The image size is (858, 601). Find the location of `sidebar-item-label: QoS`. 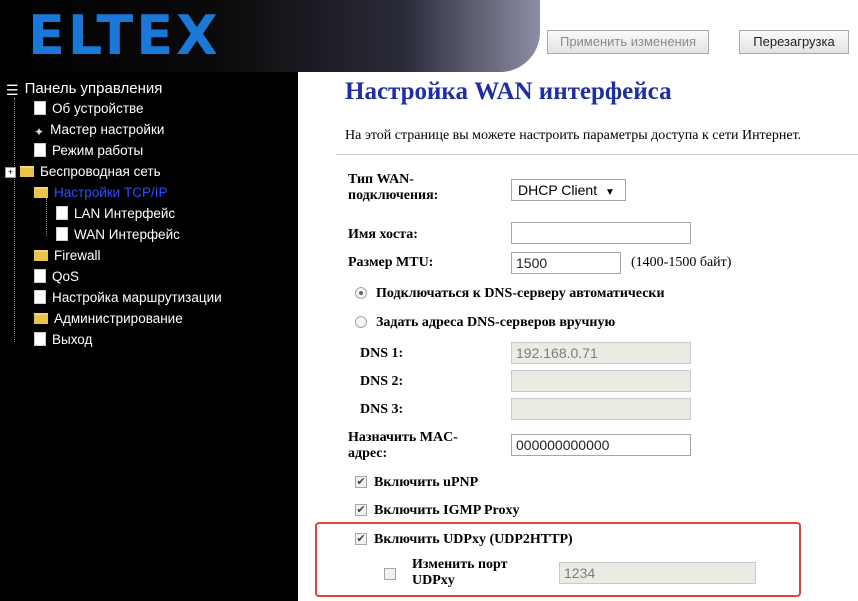

sidebar-item-label: QoS is located at coordinates (66, 276).